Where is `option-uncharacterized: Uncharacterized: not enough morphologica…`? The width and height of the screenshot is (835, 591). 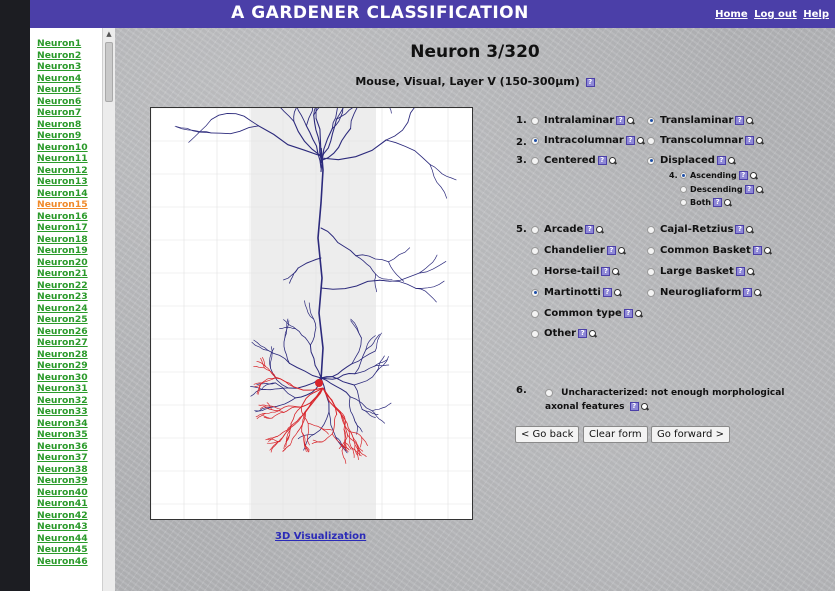
option-uncharacterized: Uncharacterized: not enough morphologica… is located at coordinates (665, 400).